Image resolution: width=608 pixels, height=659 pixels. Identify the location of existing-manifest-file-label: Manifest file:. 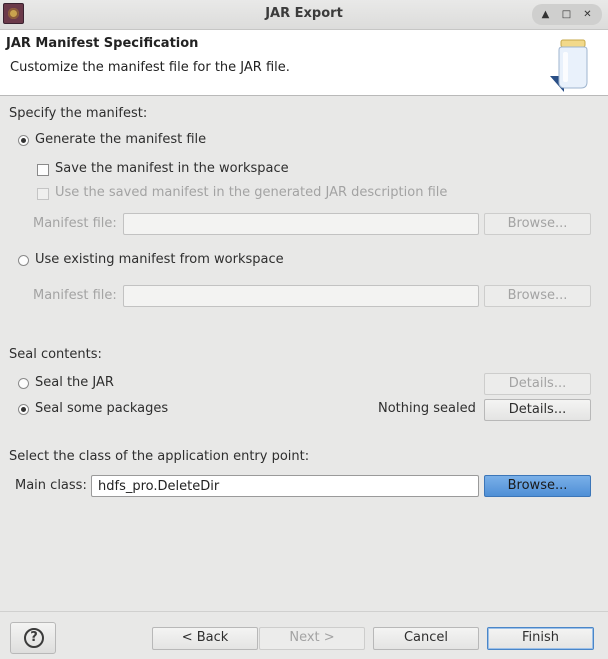
(75, 295).